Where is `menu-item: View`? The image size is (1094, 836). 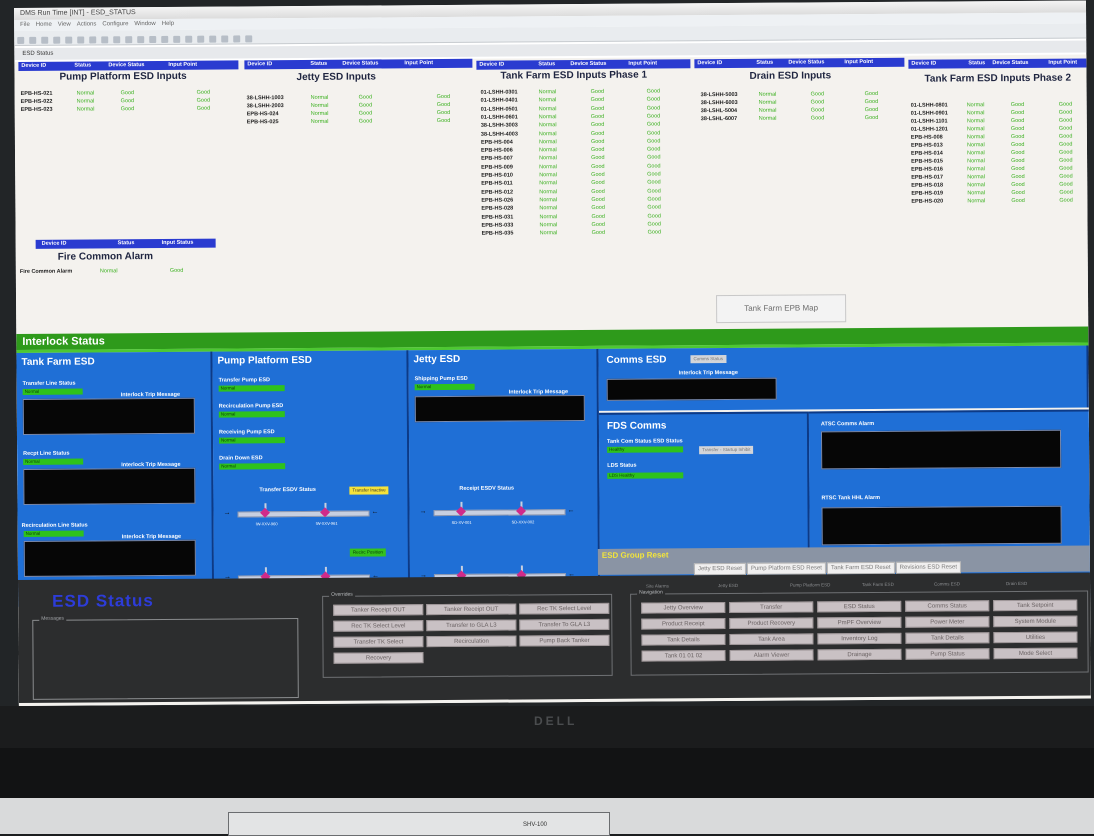 menu-item: View is located at coordinates (64, 25).